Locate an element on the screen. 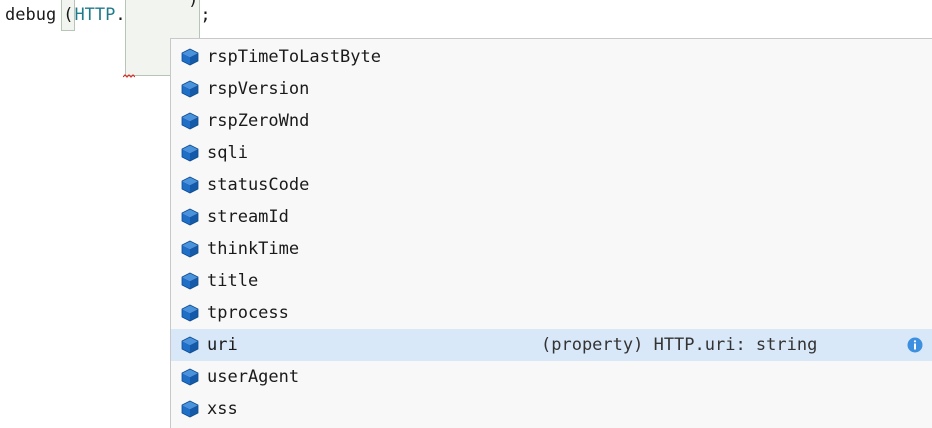 This screenshot has width=932, height=428. suggestion-label: uri is located at coordinates (222, 345).